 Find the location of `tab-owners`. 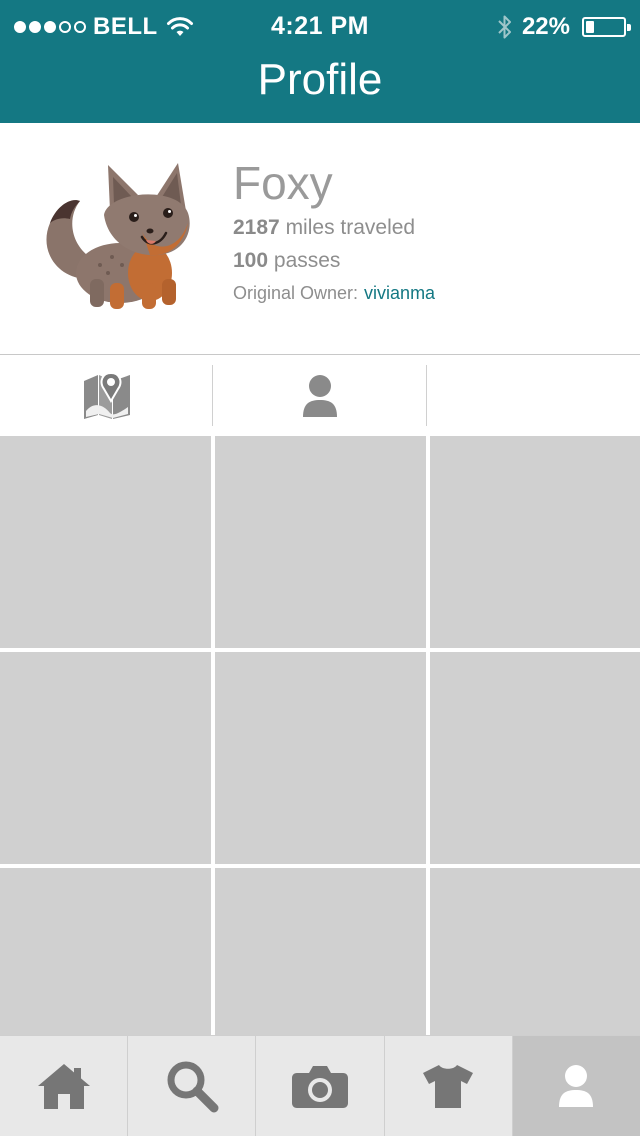

tab-owners is located at coordinates (320, 395).